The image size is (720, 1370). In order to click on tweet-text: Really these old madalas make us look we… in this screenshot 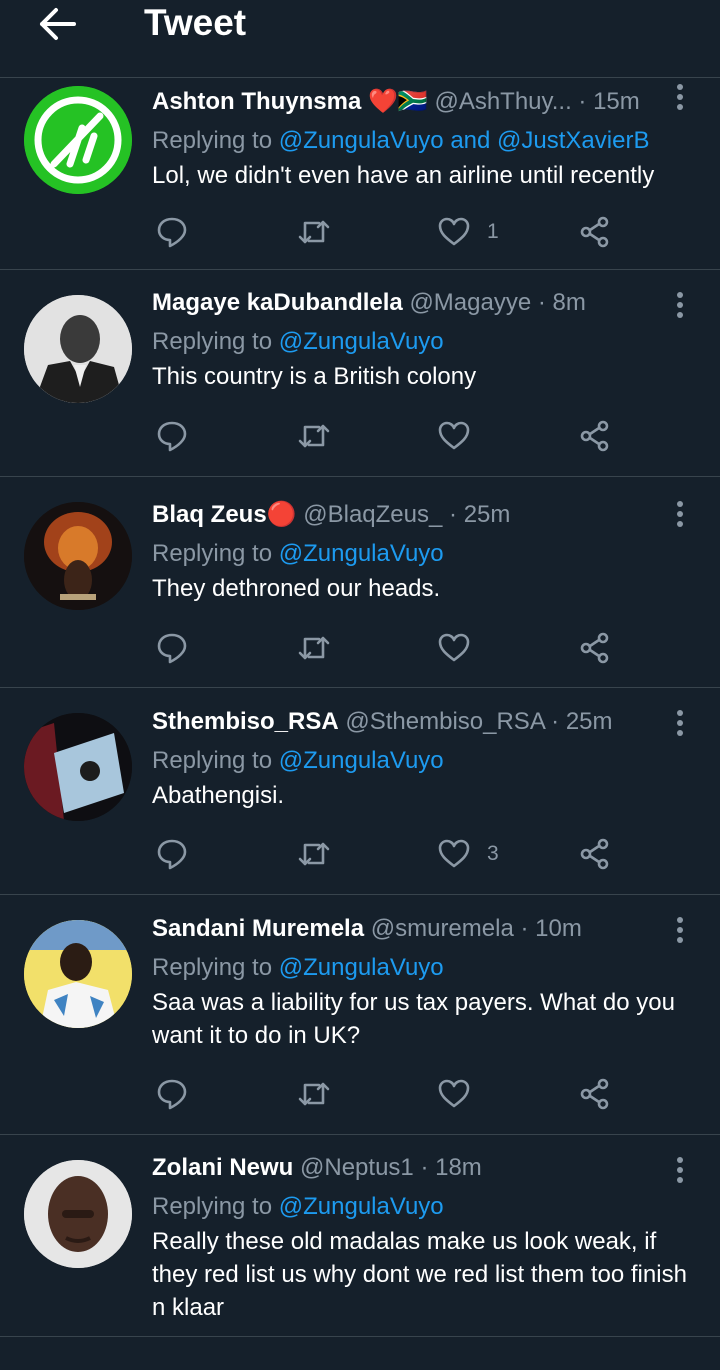, I will do `click(419, 1274)`.